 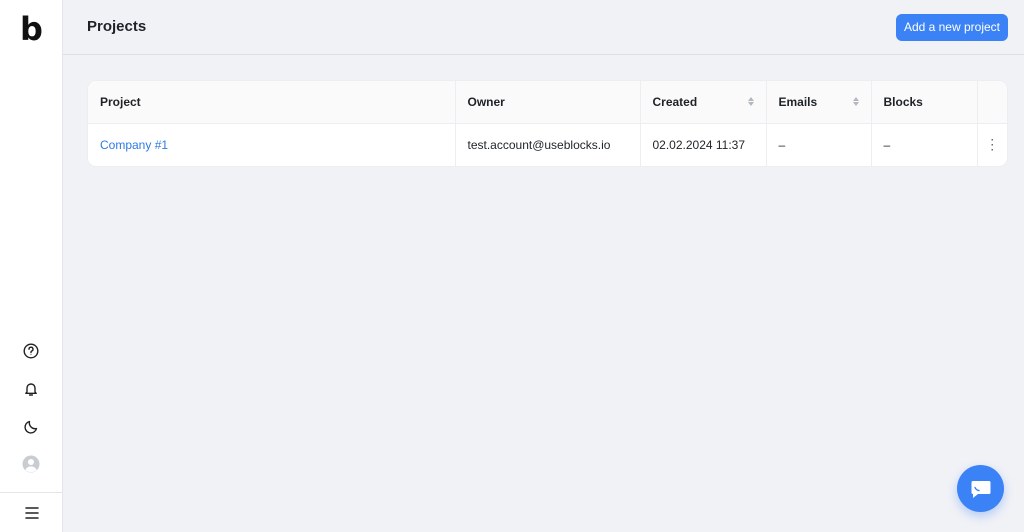 What do you see at coordinates (819, 144) in the screenshot?
I see `cell-emails: –` at bounding box center [819, 144].